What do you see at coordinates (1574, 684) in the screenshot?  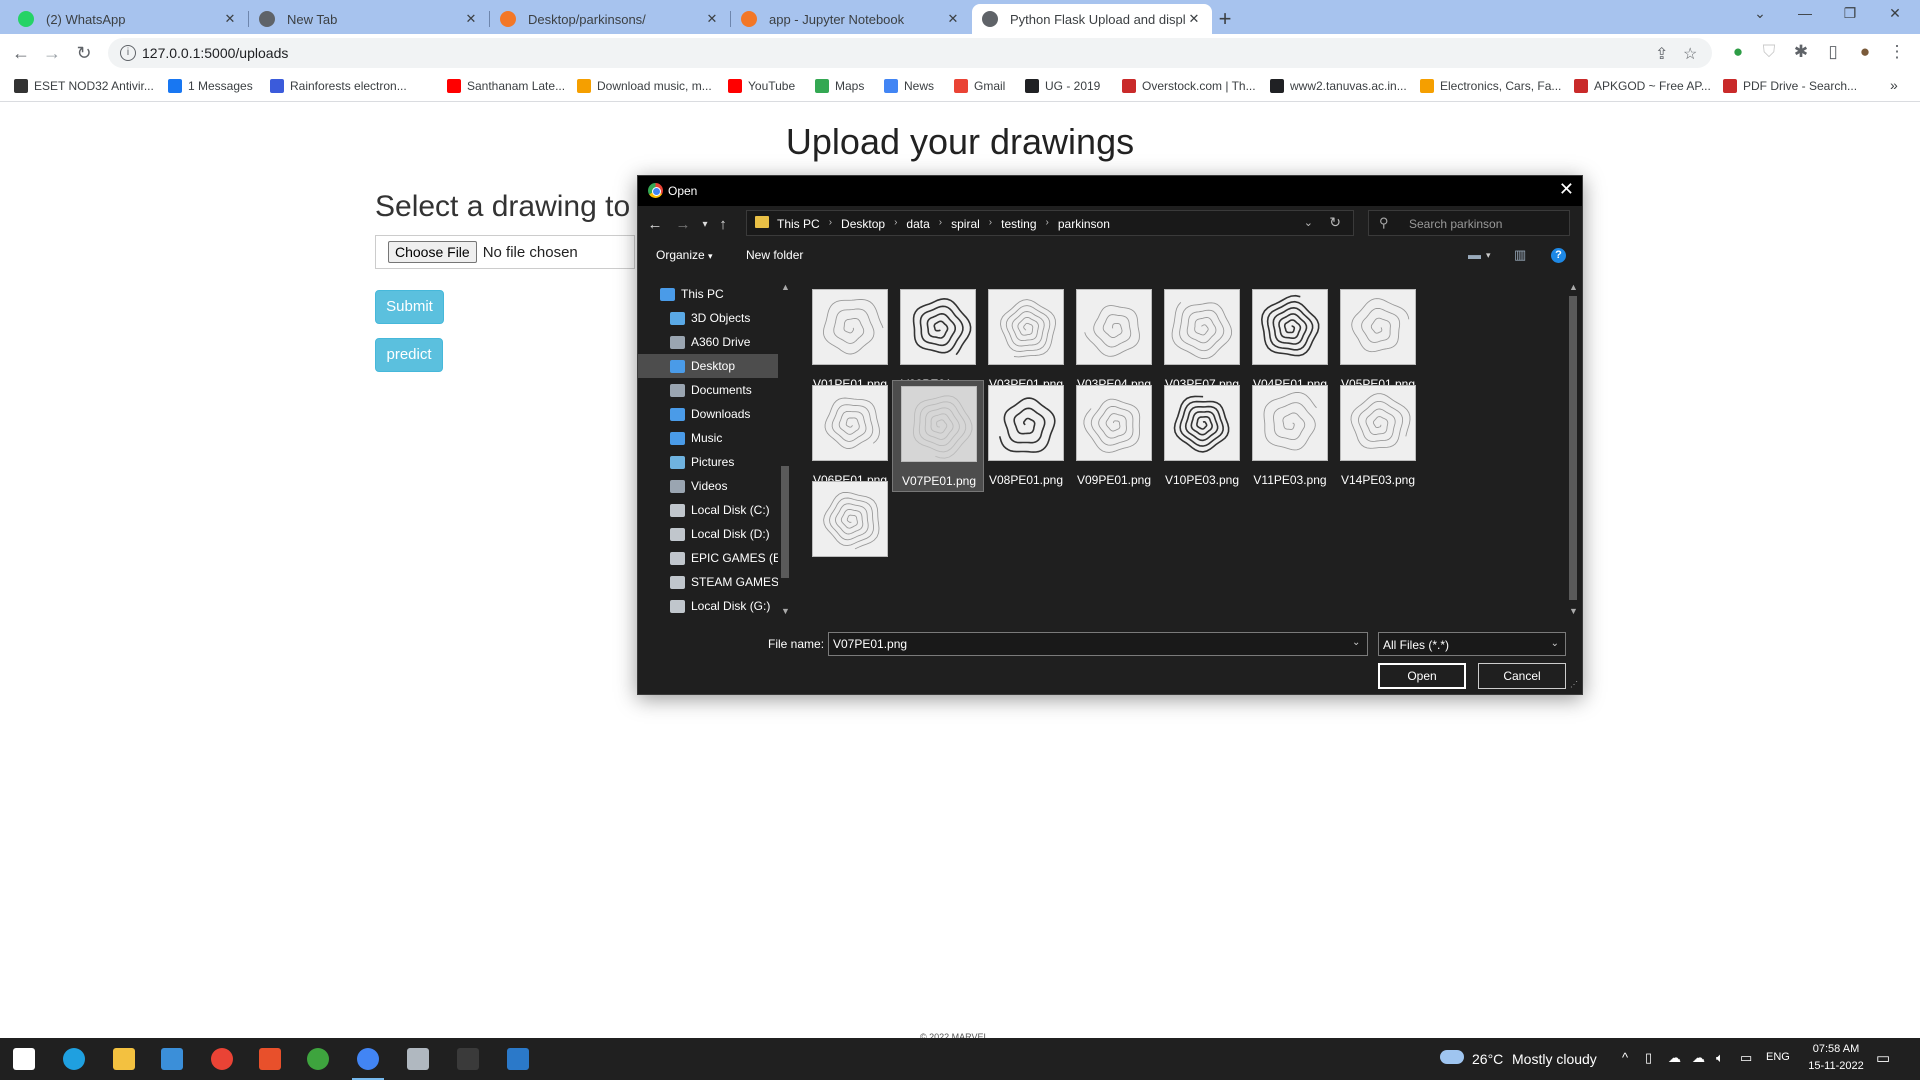 I see `resize-grip-icon: ⋰` at bounding box center [1574, 684].